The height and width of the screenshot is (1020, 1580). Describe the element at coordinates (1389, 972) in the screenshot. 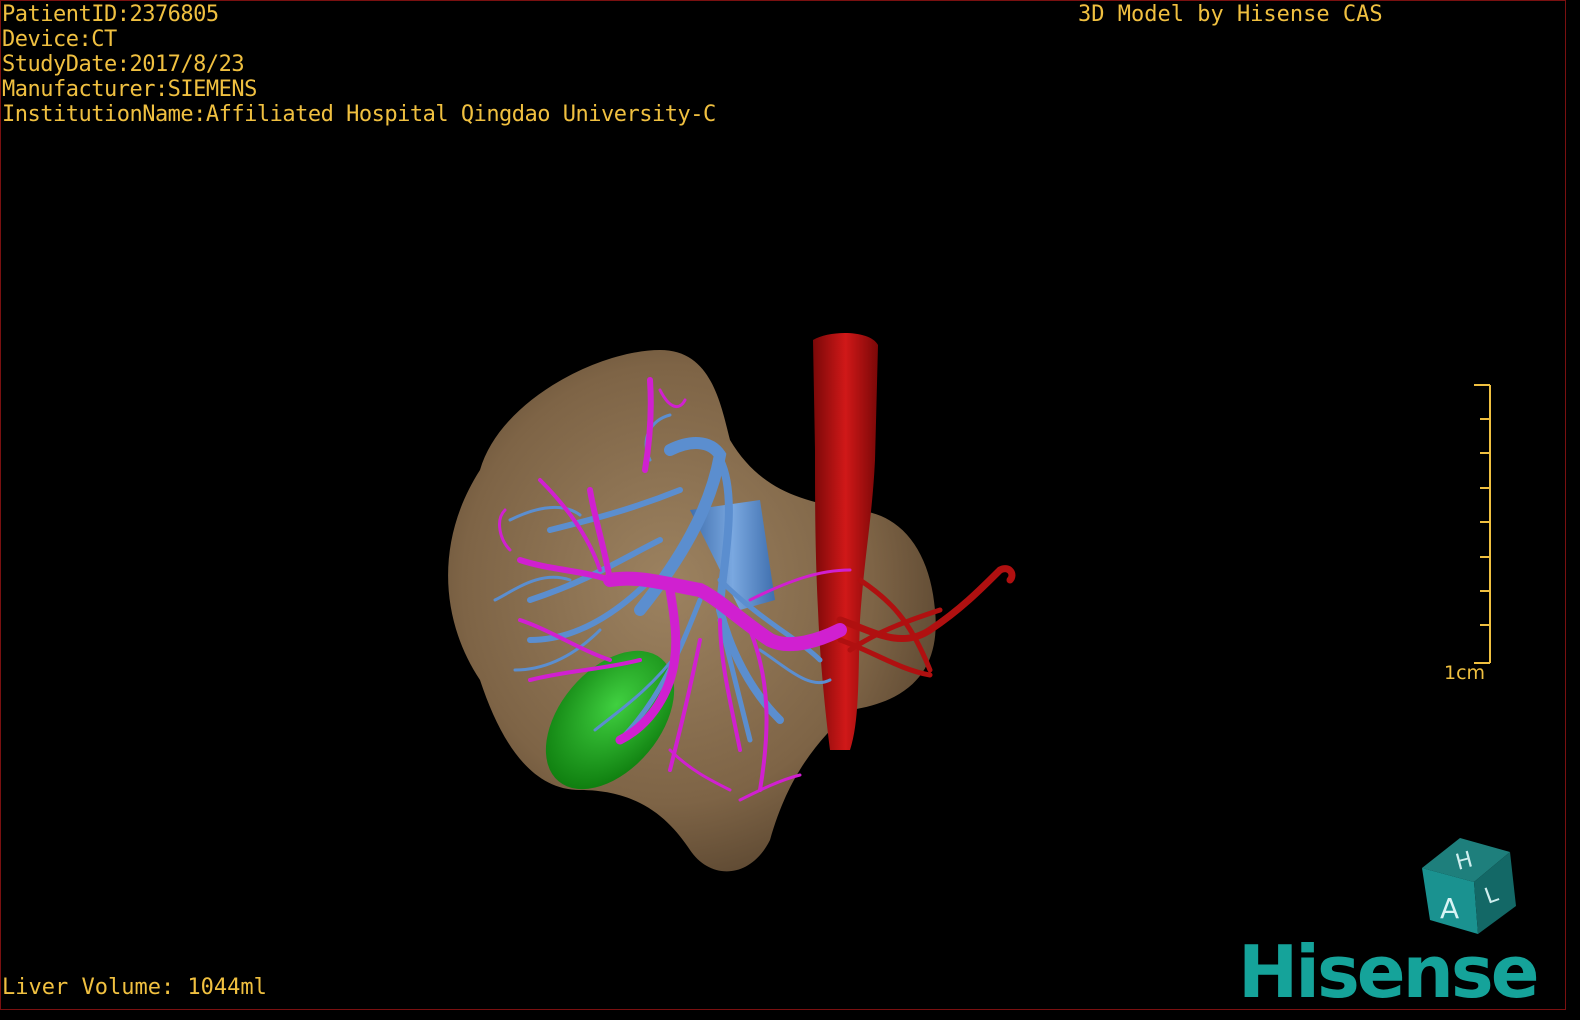

I see `hisense-logo: Hisense` at that location.